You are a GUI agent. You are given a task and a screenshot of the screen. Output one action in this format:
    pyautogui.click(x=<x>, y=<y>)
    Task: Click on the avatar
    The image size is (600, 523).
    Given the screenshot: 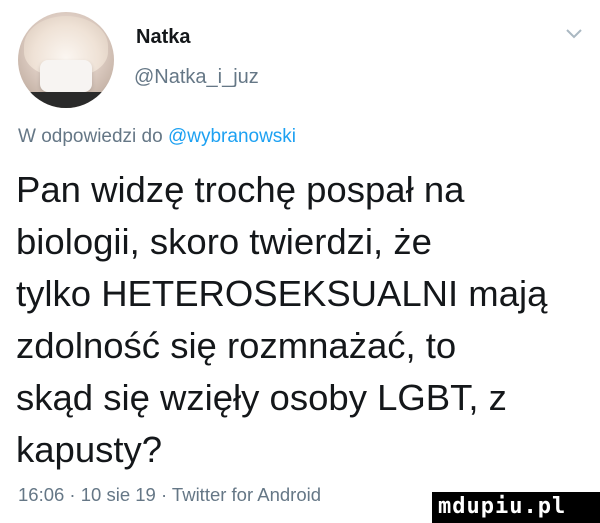 What is the action you would take?
    pyautogui.click(x=66, y=60)
    